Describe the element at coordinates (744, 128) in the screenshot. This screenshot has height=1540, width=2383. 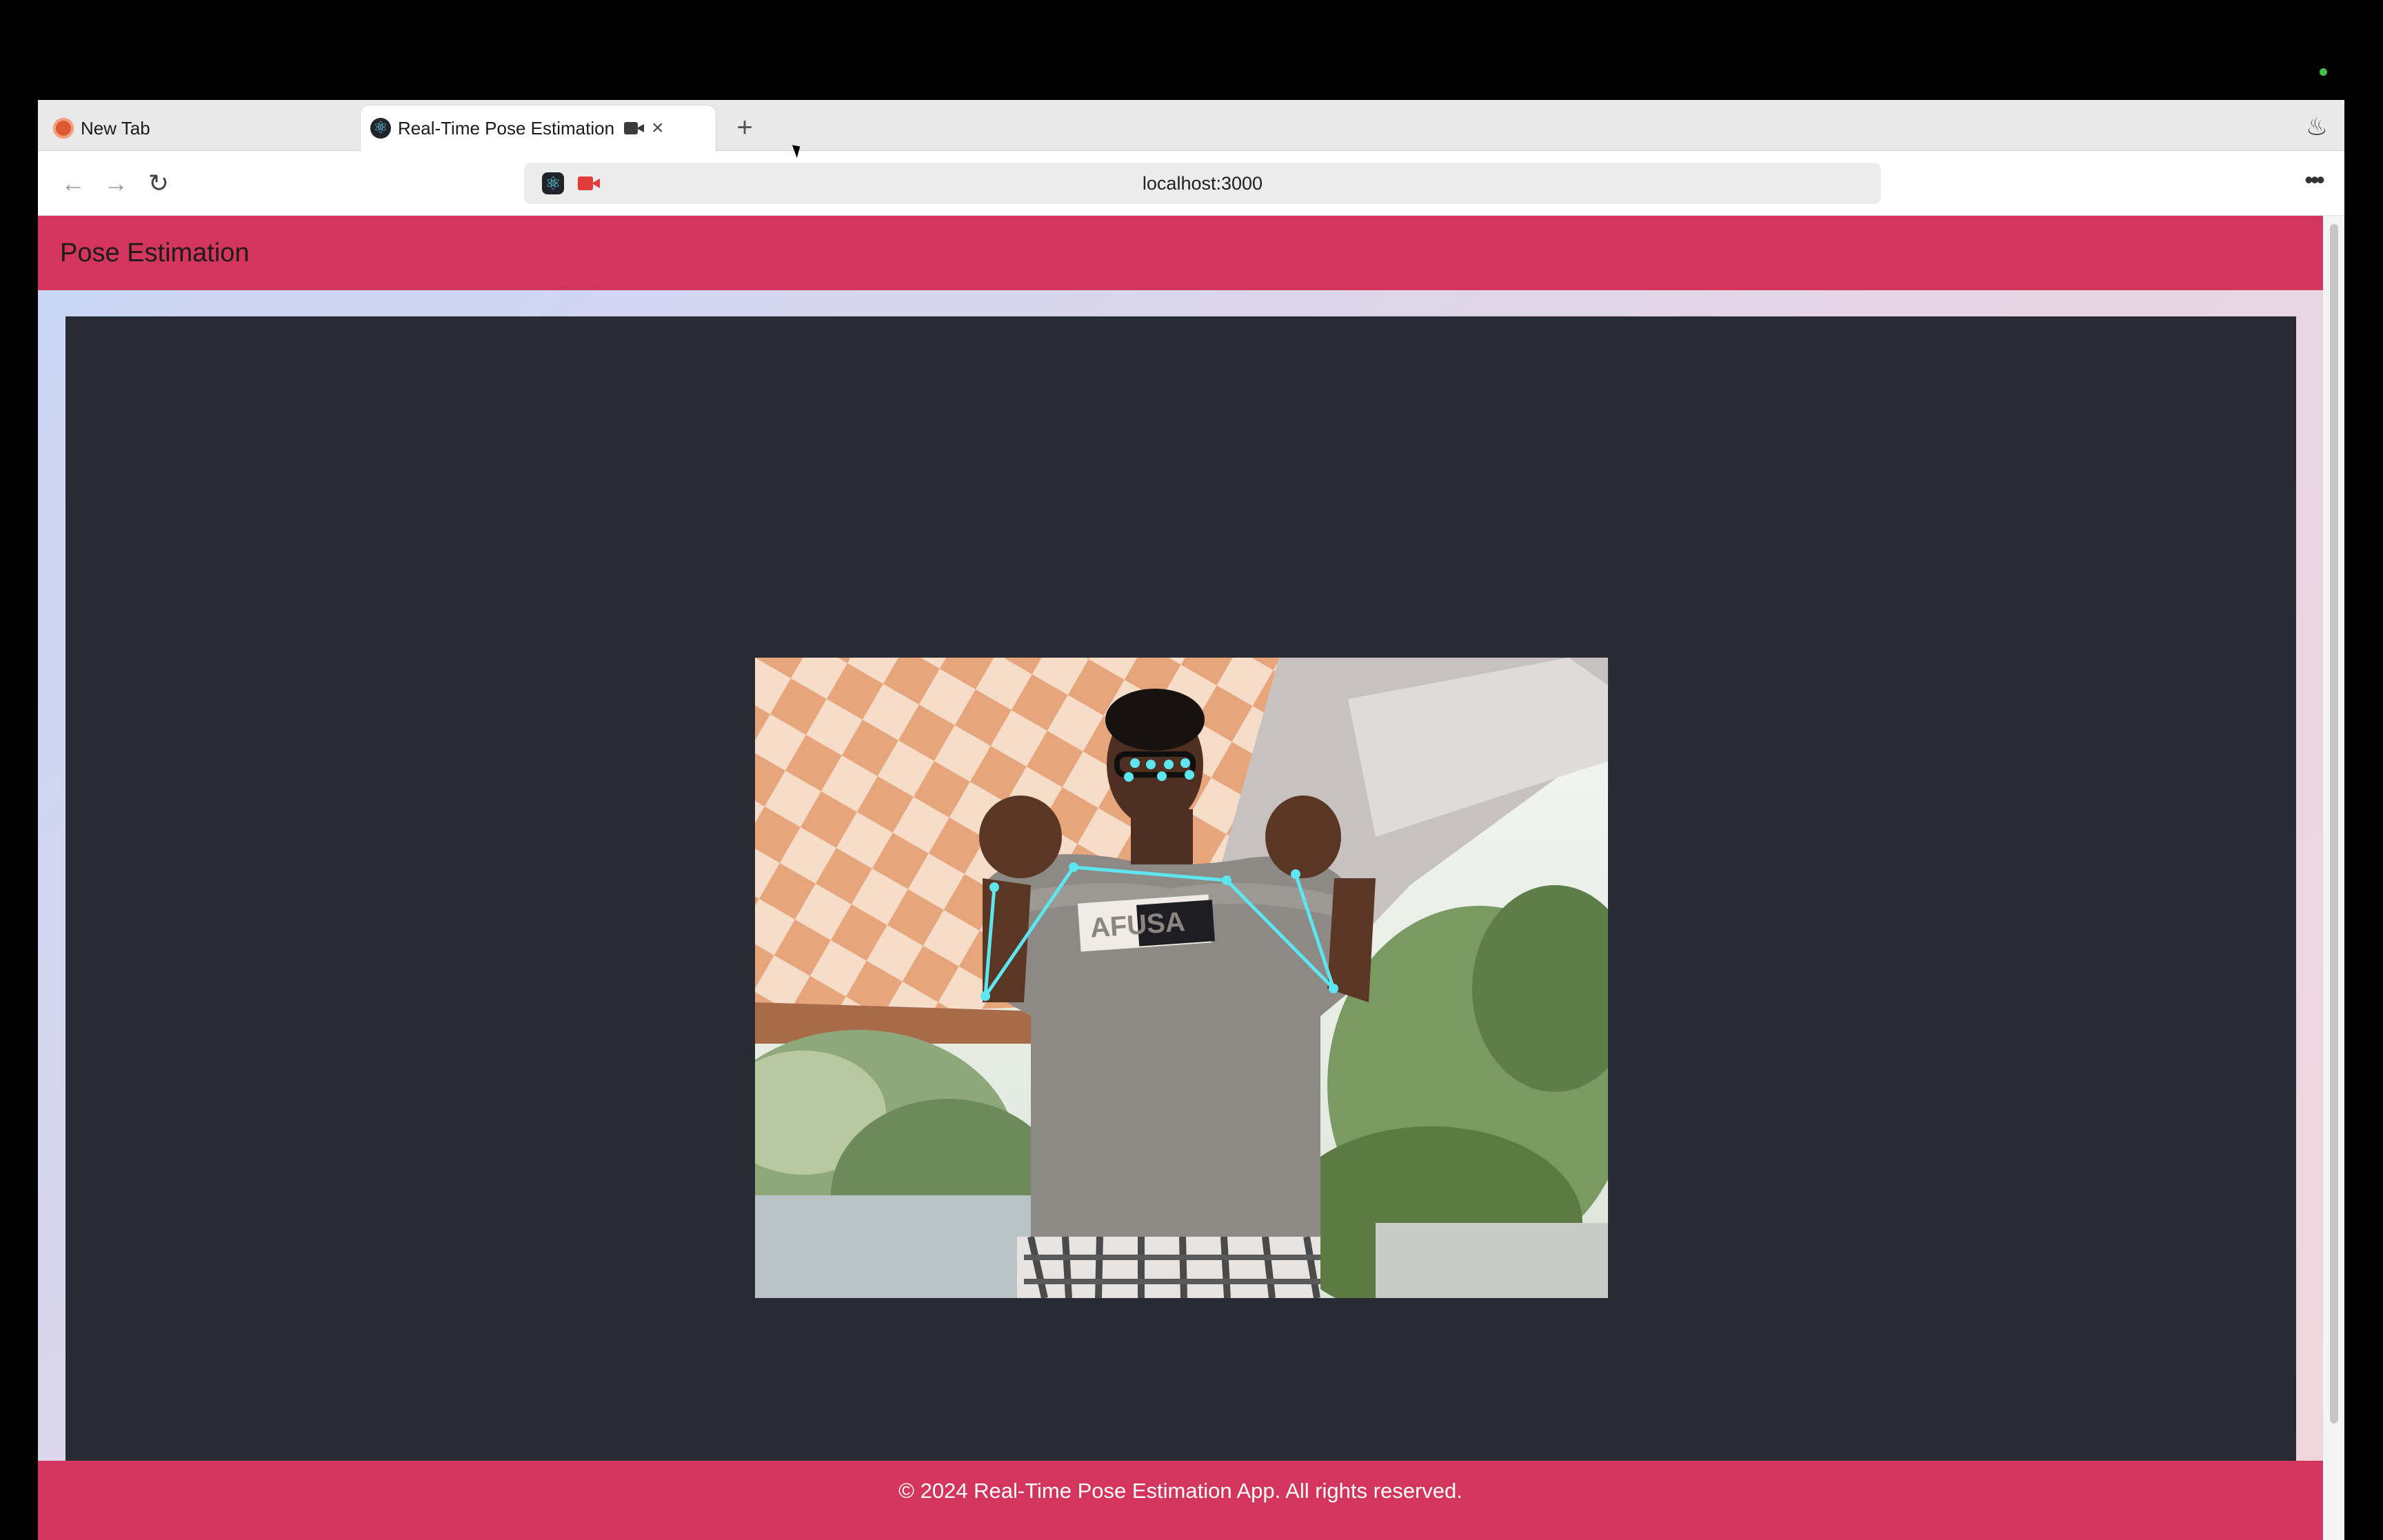
I see `plus-icon: +` at that location.